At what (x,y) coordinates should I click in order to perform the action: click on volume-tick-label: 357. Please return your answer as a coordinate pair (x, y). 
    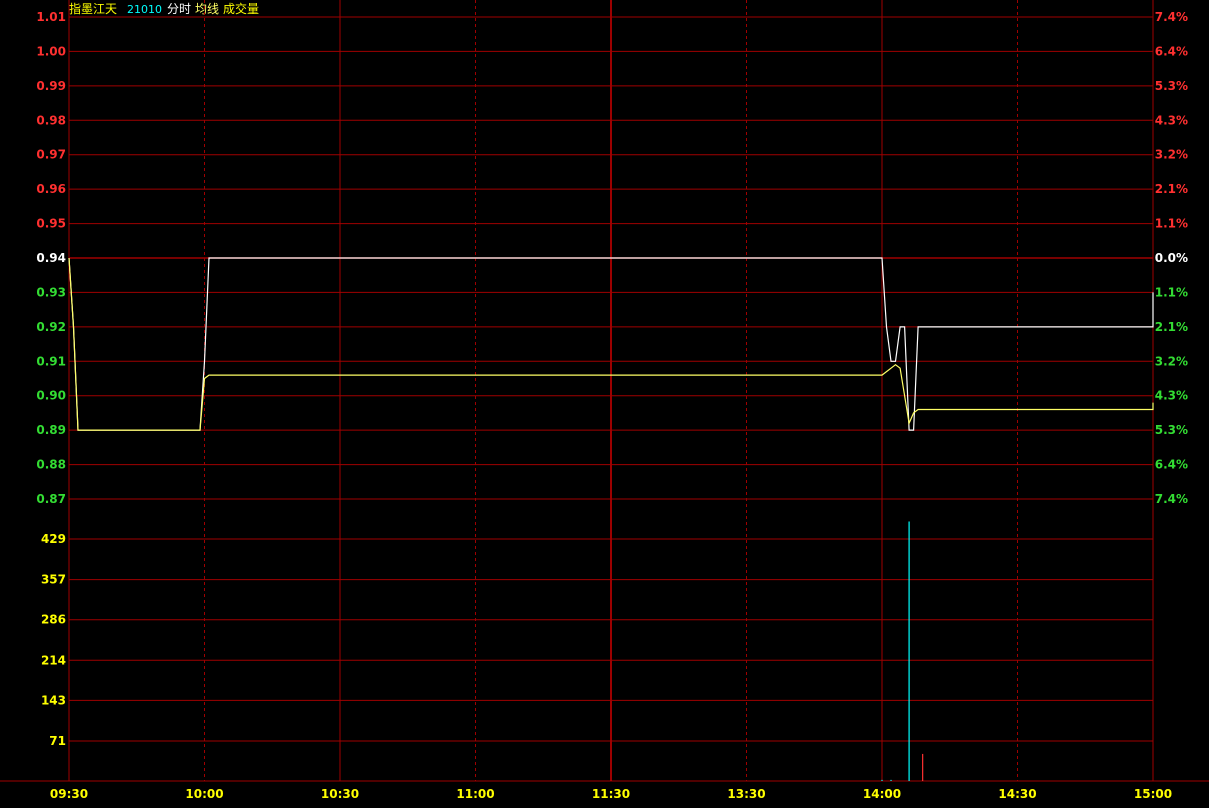
    Looking at the image, I should click on (53, 580).